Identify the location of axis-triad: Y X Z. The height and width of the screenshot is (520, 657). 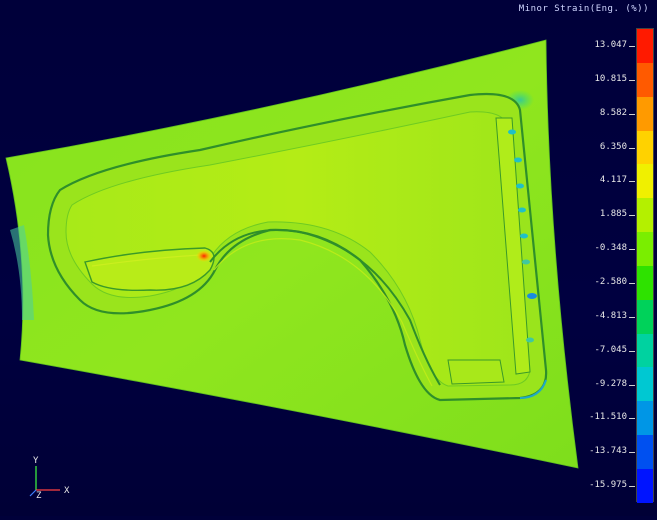
(49, 478).